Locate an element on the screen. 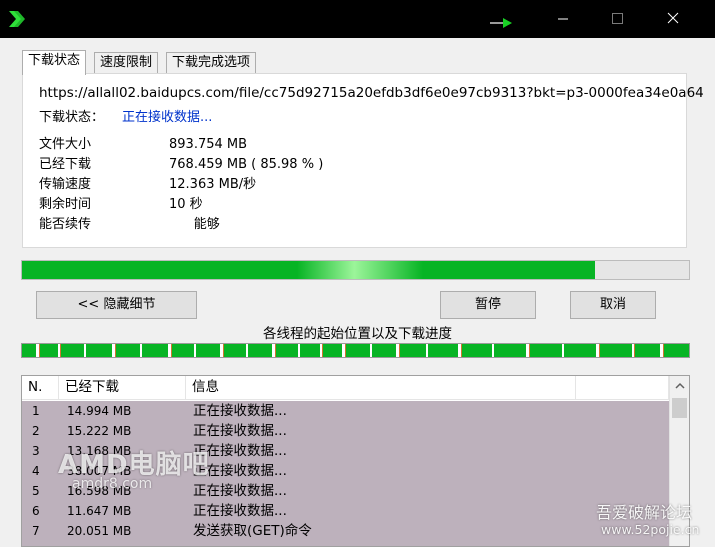 Image resolution: width=715 pixels, height=547 pixels. thread-segments is located at coordinates (350, 350).